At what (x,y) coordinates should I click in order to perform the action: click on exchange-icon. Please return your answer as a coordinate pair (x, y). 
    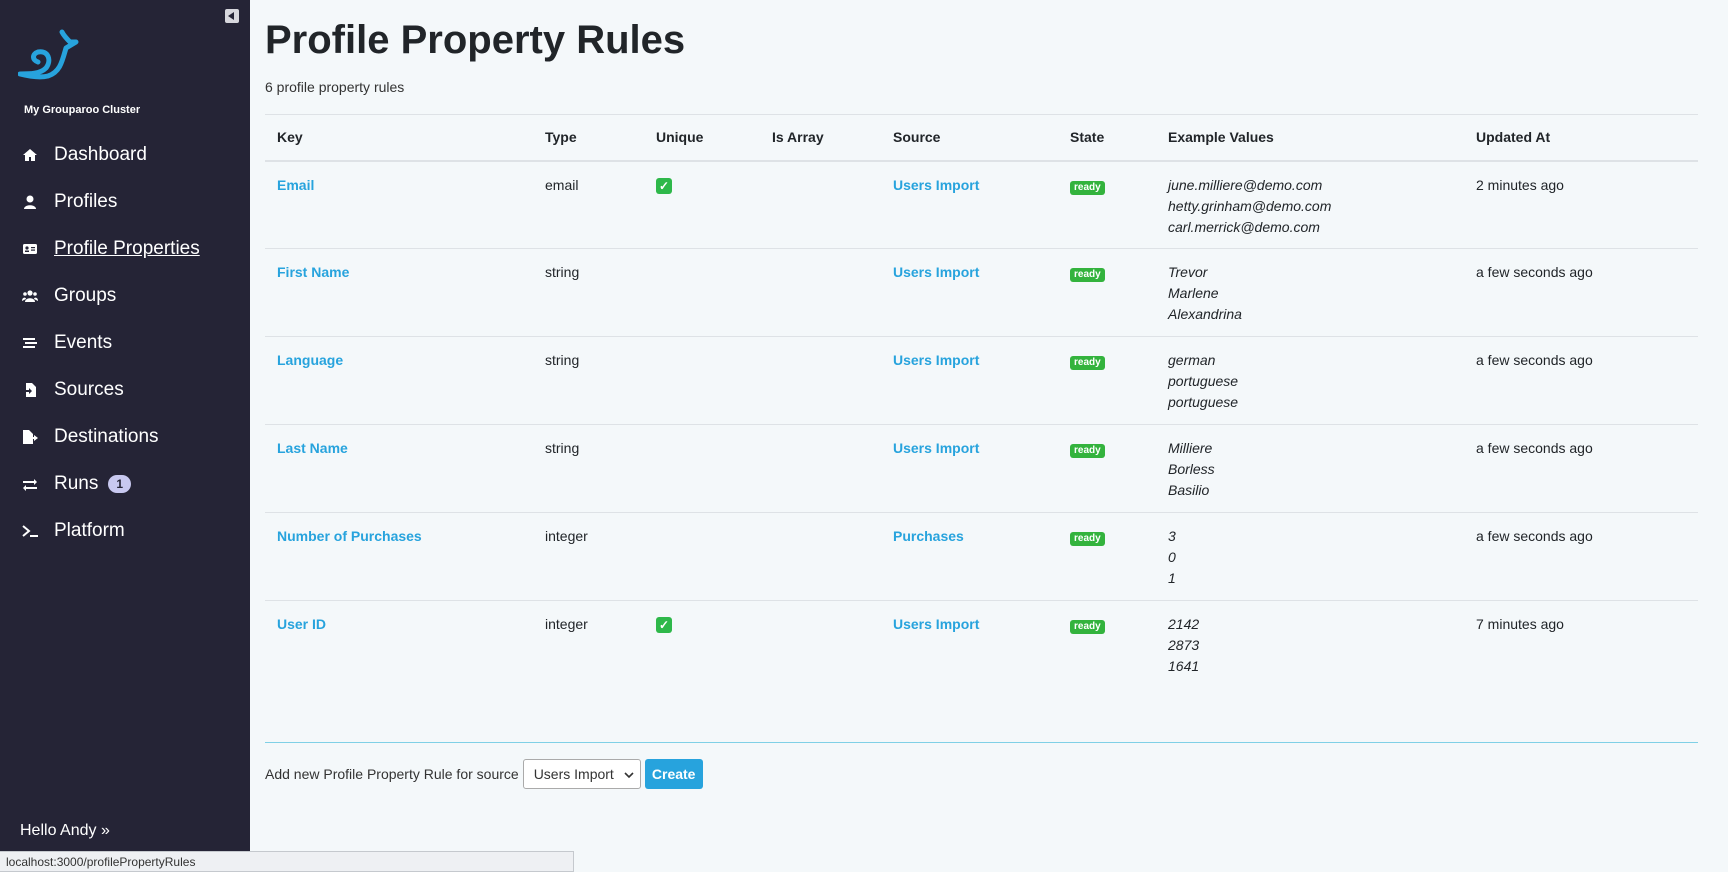
    Looking at the image, I should click on (30, 484).